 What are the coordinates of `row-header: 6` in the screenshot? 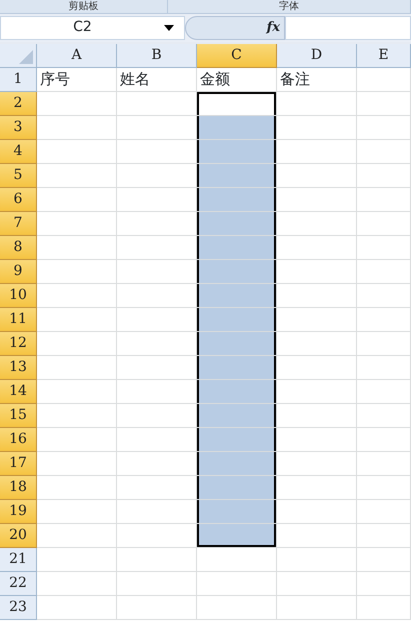 It's located at (18, 200).